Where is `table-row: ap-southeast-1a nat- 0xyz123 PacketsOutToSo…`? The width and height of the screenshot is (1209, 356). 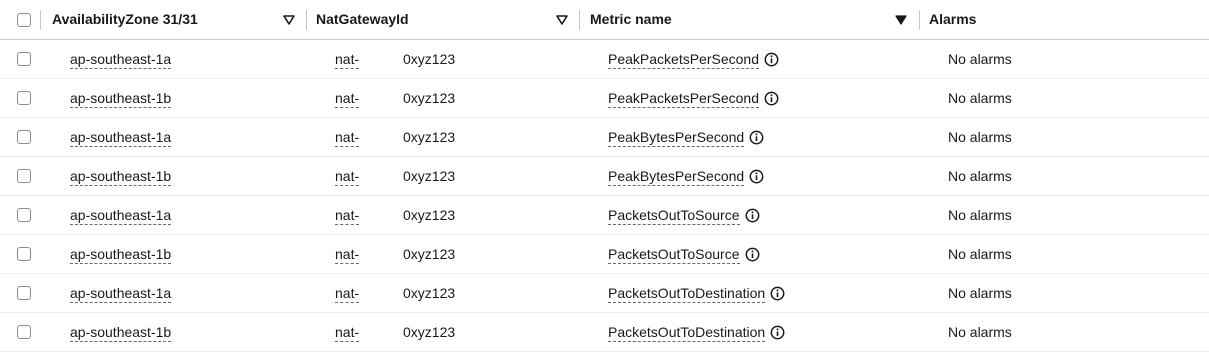
table-row: ap-southeast-1a nat- 0xyz123 PacketsOutToSo… is located at coordinates (604, 215).